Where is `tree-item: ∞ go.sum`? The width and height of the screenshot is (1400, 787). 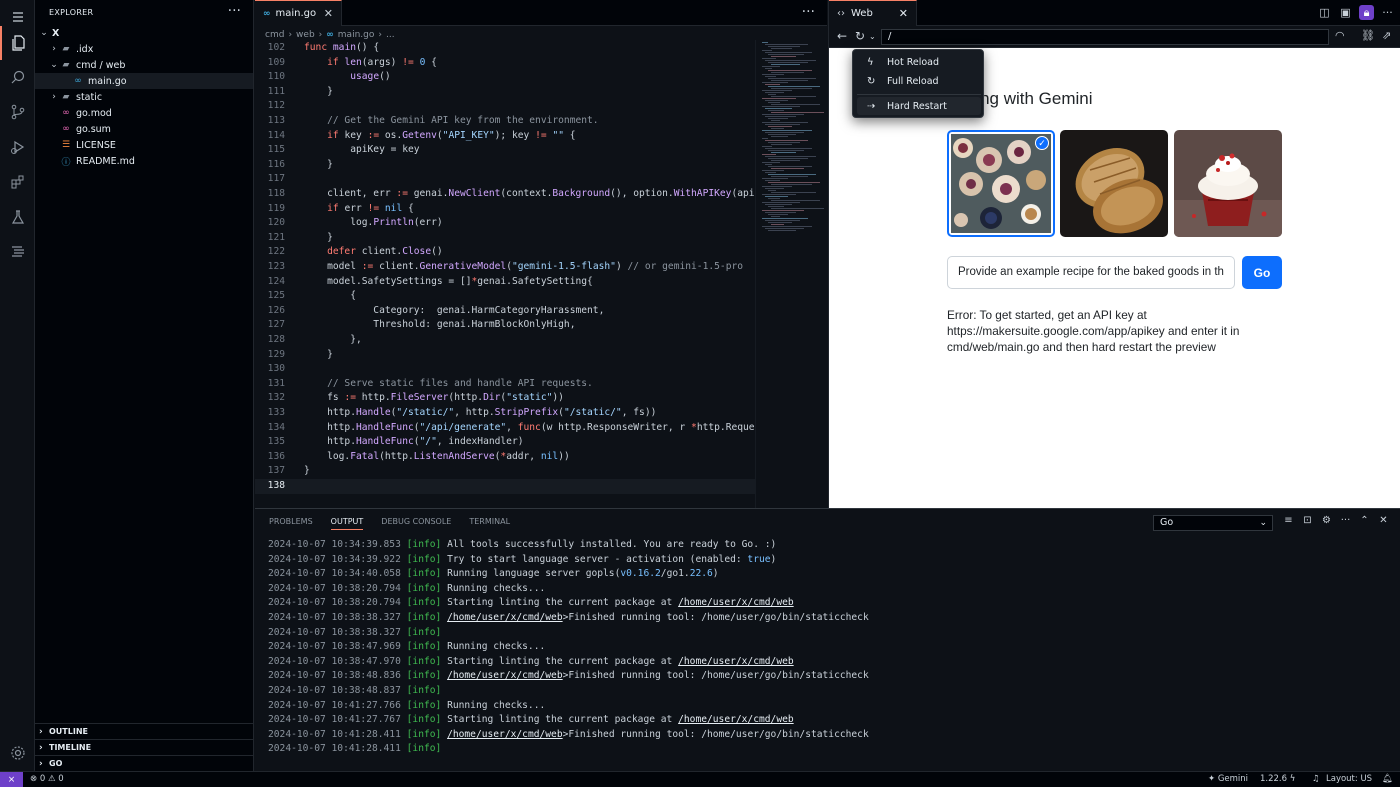
tree-item: ∞ go.sum is located at coordinates (144, 129).